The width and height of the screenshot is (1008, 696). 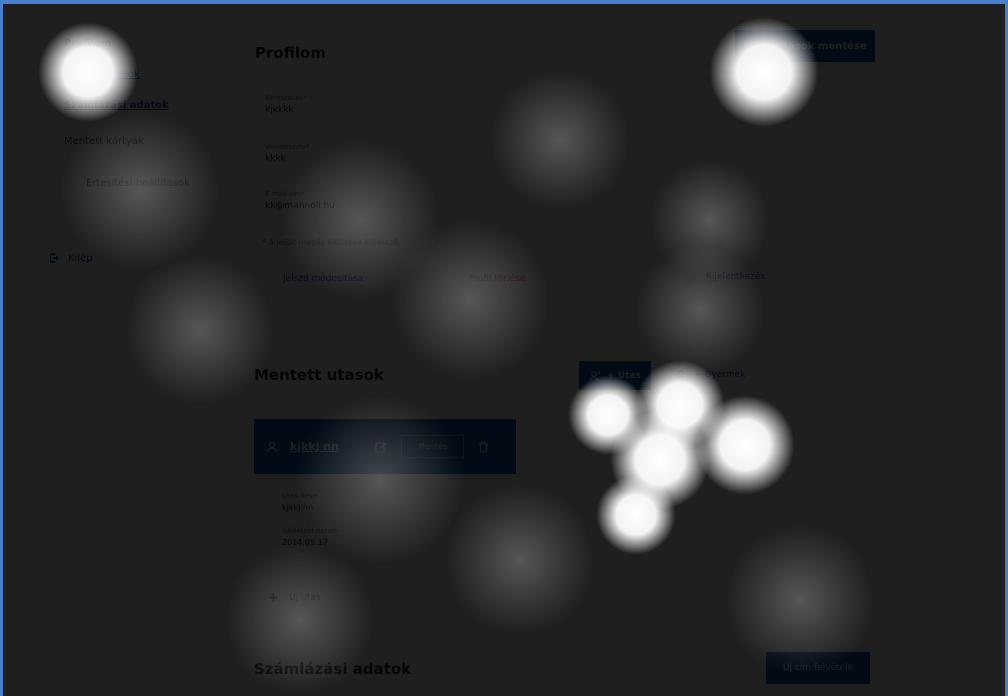 I want to click on first-name-label: Keresztnév*, so click(x=286, y=98).